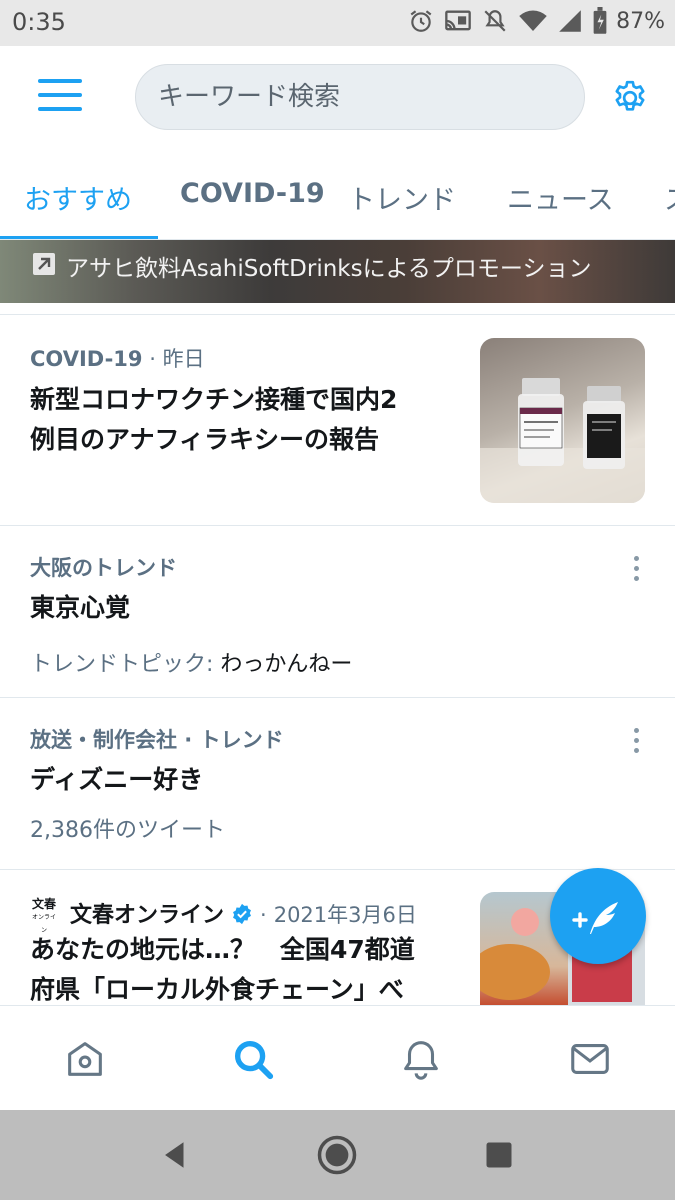 The image size is (675, 1200). I want to click on source-logo: 文春 オンライン, so click(43, 916).